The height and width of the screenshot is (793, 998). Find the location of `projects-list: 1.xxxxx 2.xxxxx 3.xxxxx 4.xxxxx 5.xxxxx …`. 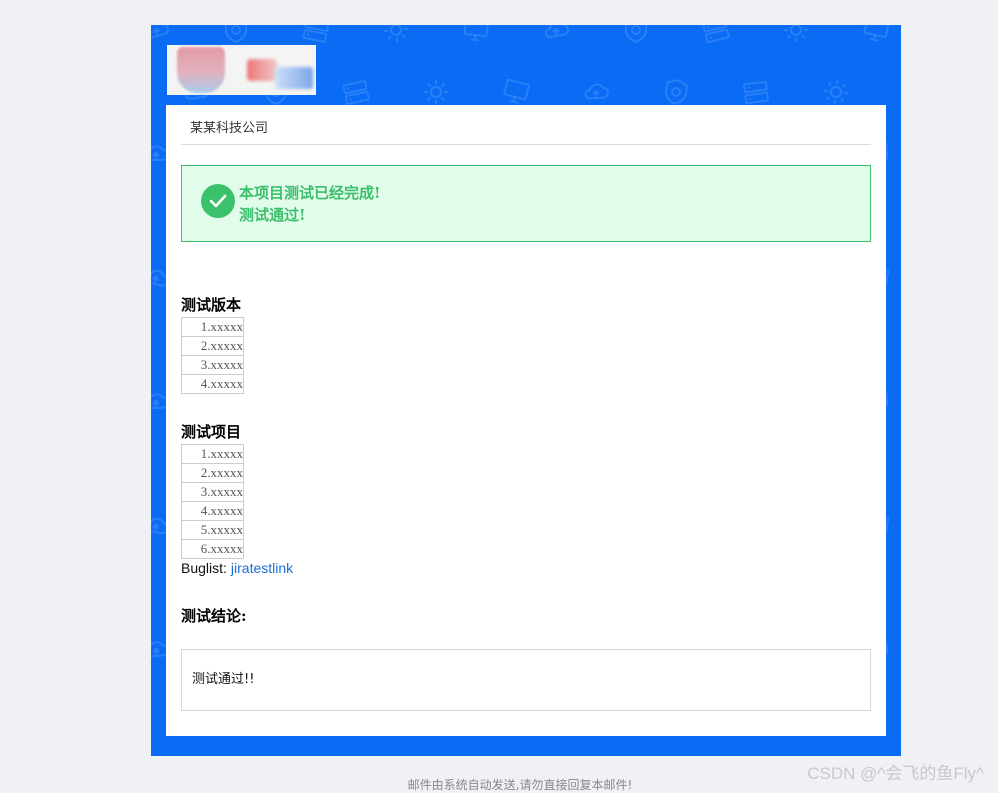

projects-list: 1.xxxxx 2.xxxxx 3.xxxxx 4.xxxxx 5.xxxxx … is located at coordinates (212, 501).